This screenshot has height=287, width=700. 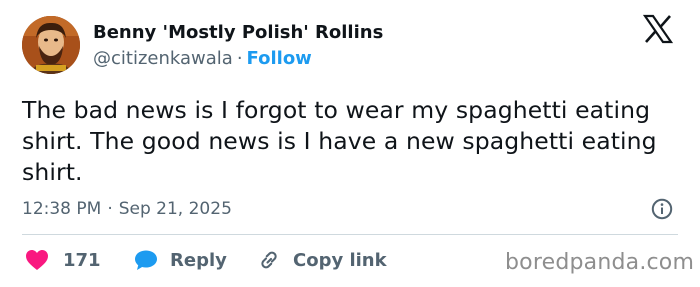 What do you see at coordinates (662, 209) in the screenshot?
I see `info-icon` at bounding box center [662, 209].